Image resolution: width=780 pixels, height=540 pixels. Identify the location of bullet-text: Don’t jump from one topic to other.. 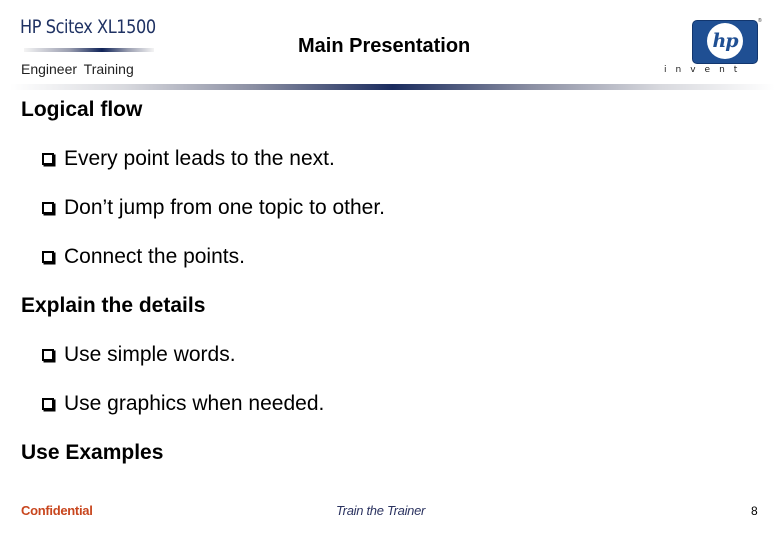
(224, 207).